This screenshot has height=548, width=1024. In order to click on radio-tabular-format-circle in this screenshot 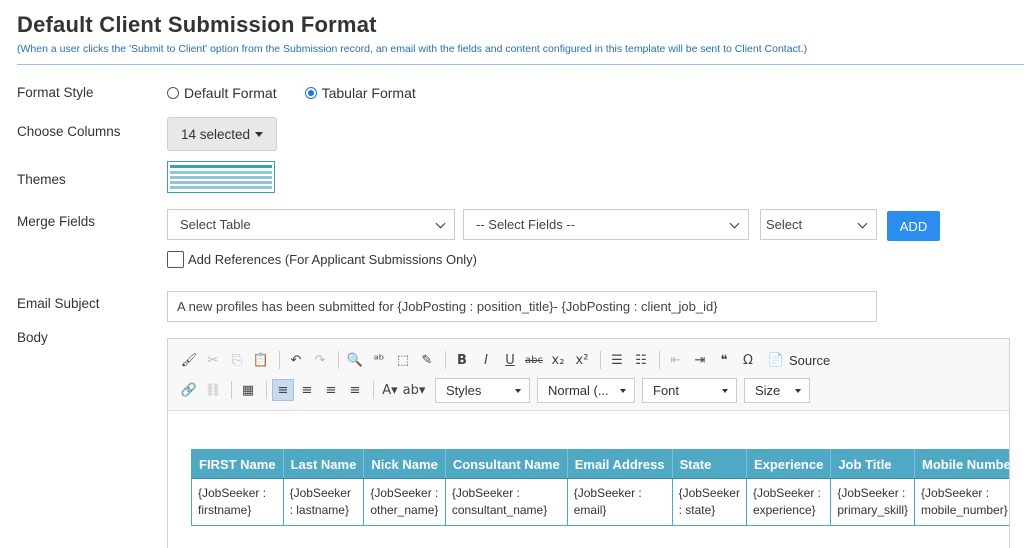, I will do `click(310, 93)`.